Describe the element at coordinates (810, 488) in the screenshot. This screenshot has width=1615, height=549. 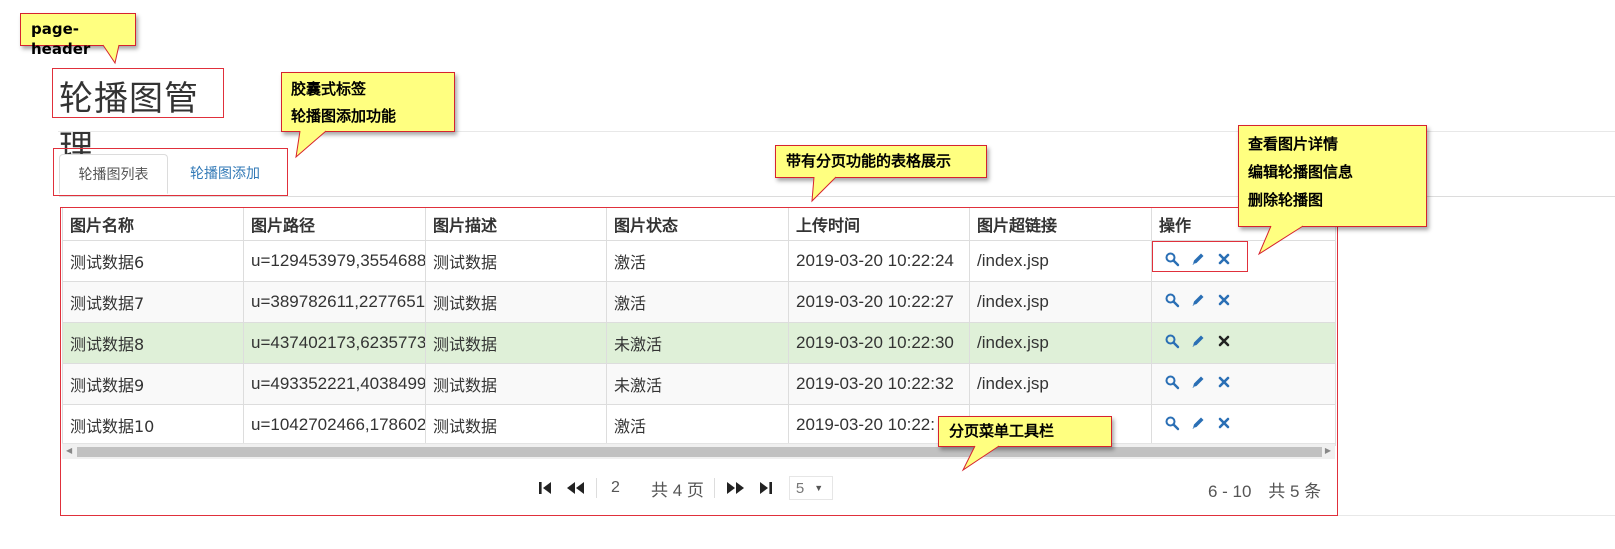
I see `page-size-select: 5 ▼` at that location.